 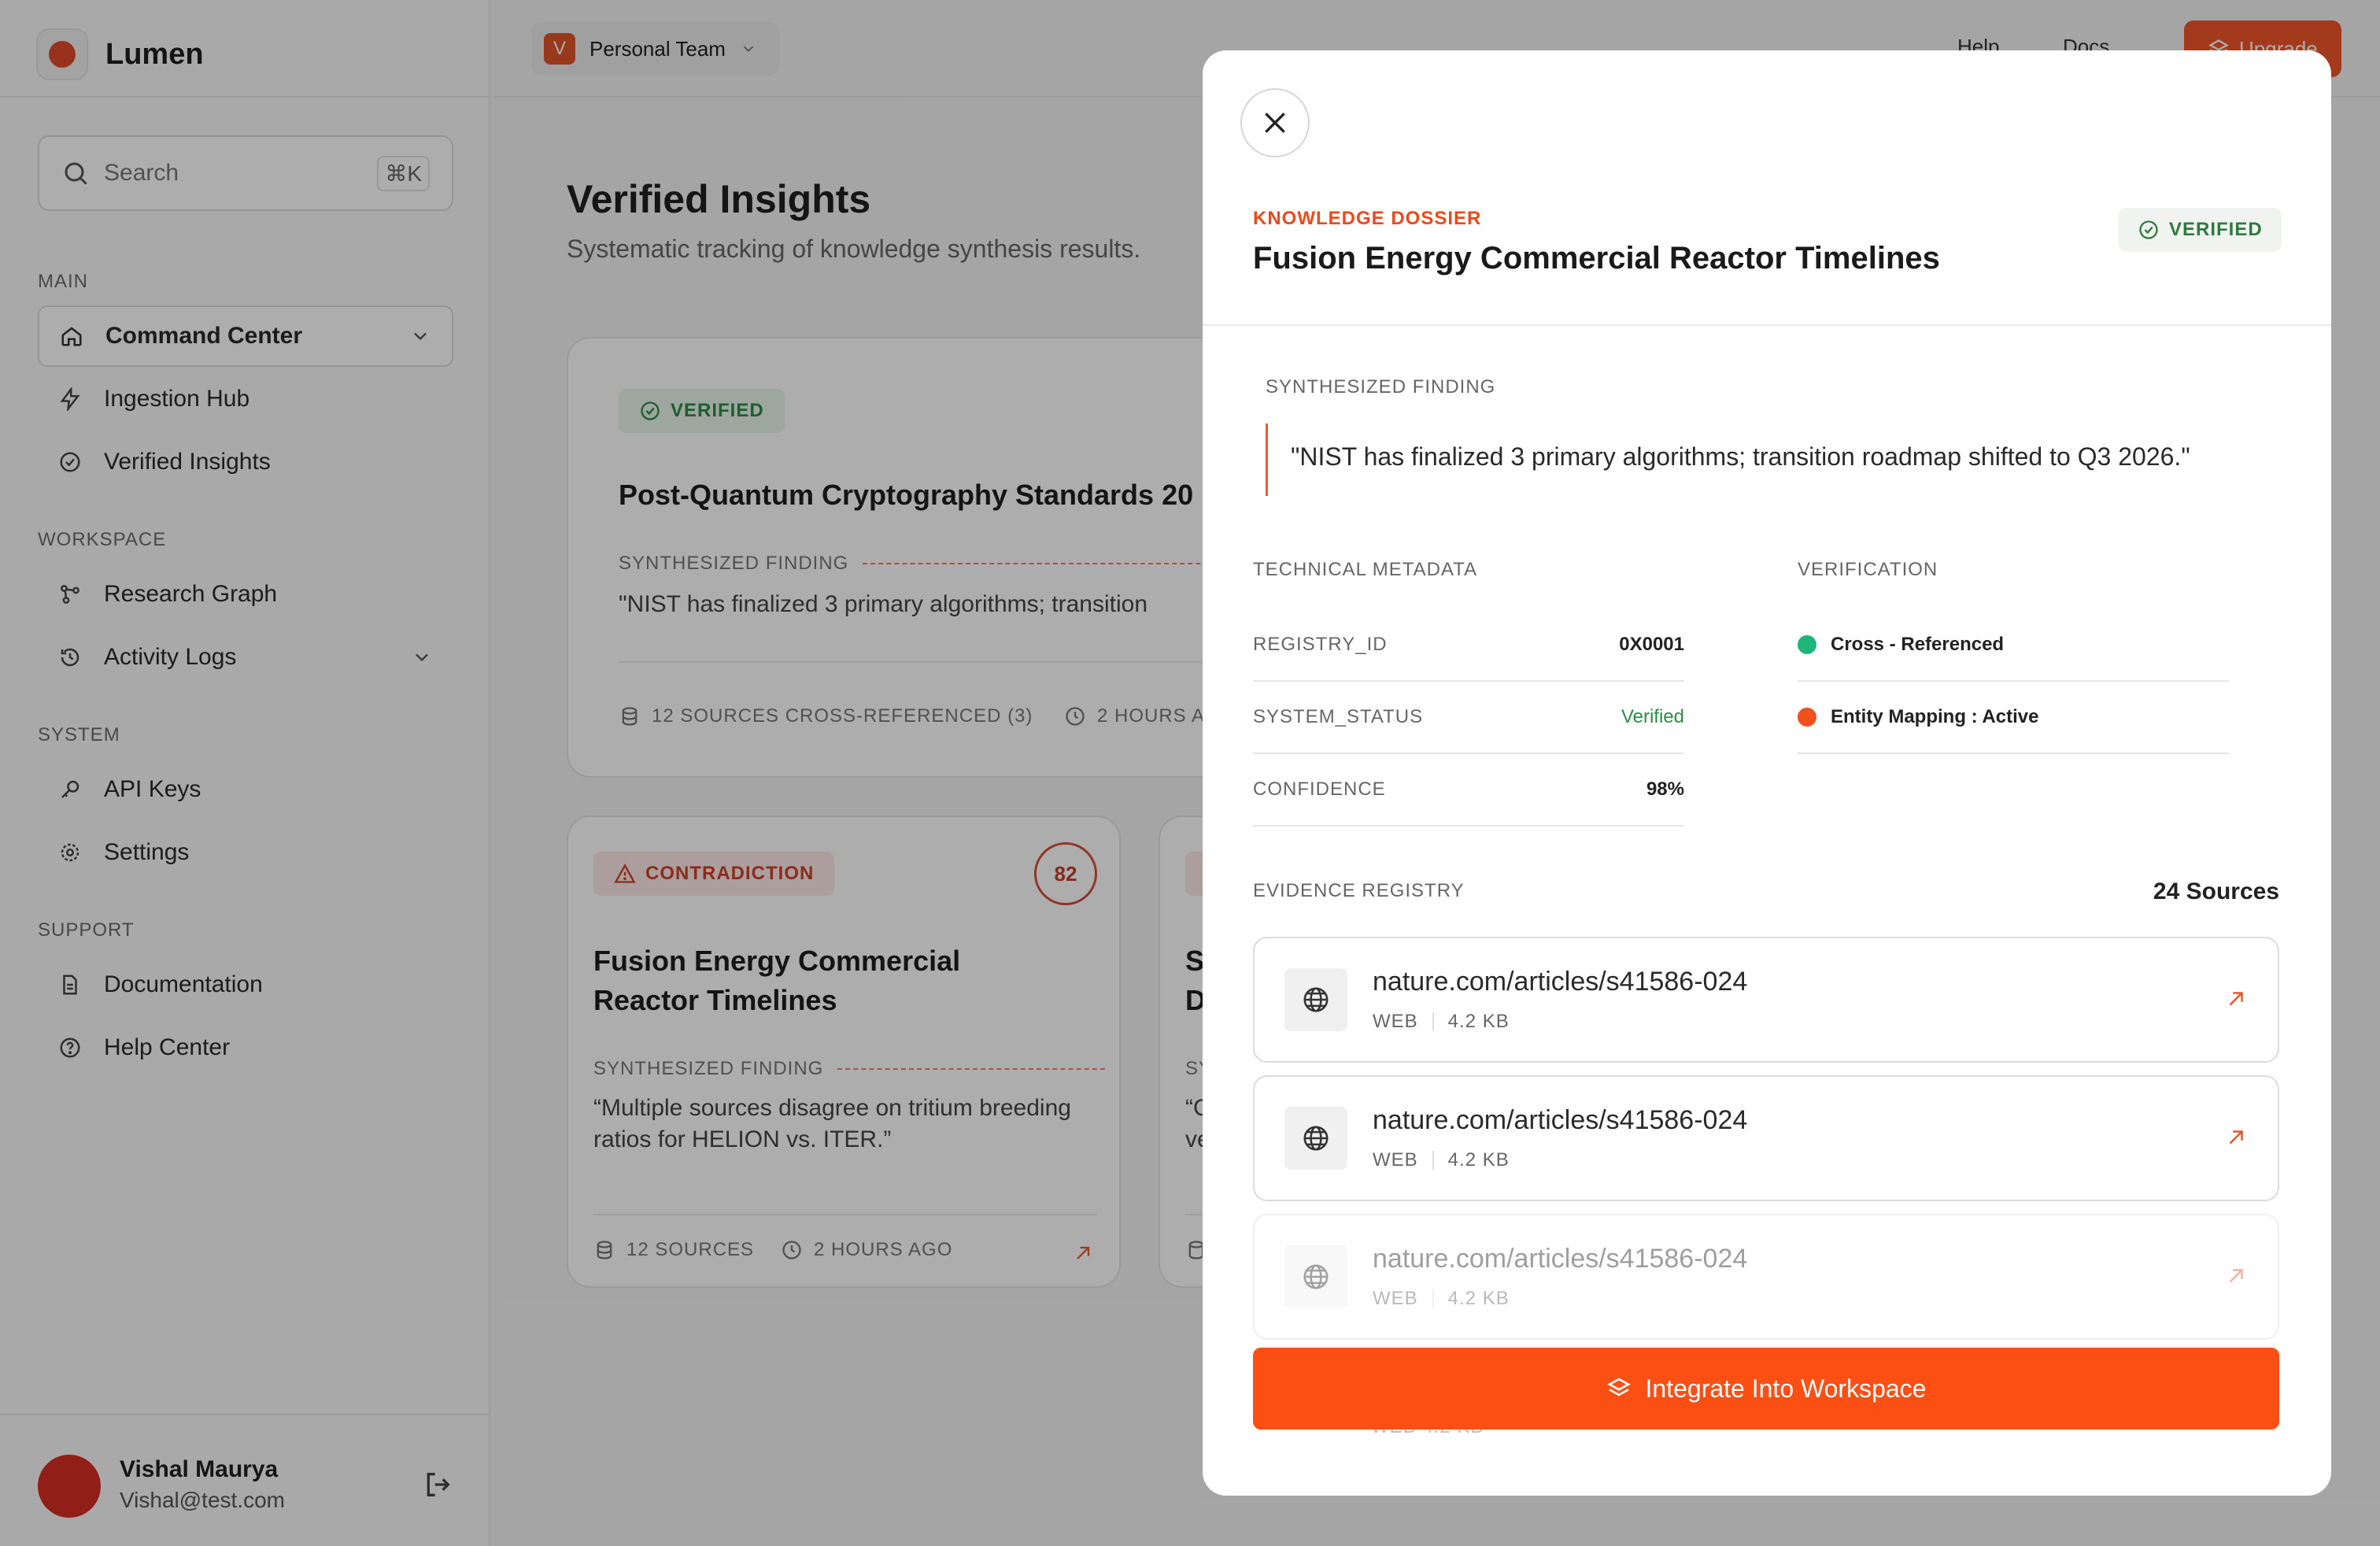 What do you see at coordinates (1468, 718) in the screenshot?
I see `metadata-row-system-status: SYSTEM_STATUS Verified` at bounding box center [1468, 718].